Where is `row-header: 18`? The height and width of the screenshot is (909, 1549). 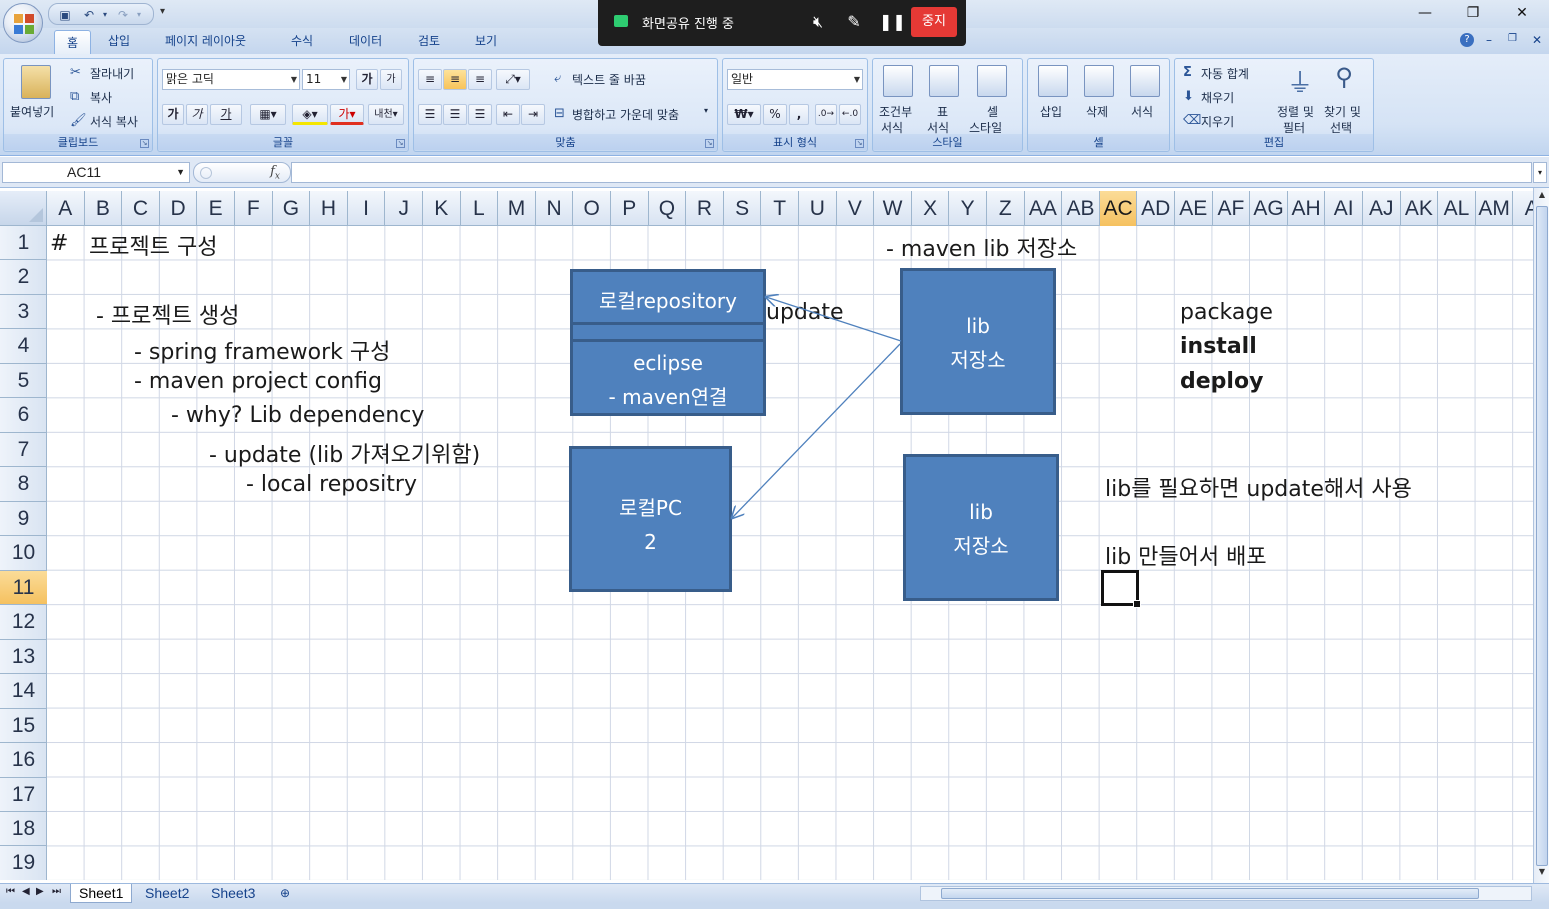
row-header: 18 is located at coordinates (23, 829).